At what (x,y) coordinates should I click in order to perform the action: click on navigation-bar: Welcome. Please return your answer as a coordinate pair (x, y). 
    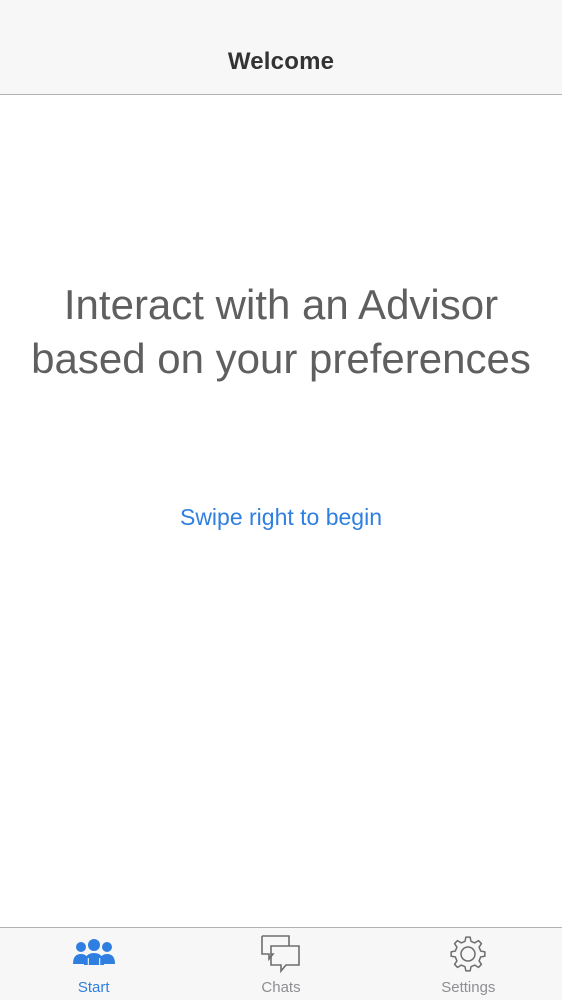
    Looking at the image, I should click on (281, 47).